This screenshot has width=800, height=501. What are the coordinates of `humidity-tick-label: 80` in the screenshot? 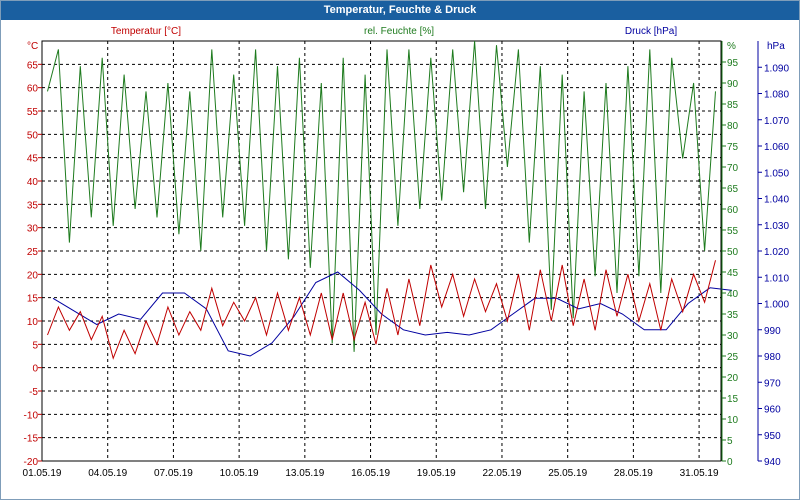 It's located at (733, 126).